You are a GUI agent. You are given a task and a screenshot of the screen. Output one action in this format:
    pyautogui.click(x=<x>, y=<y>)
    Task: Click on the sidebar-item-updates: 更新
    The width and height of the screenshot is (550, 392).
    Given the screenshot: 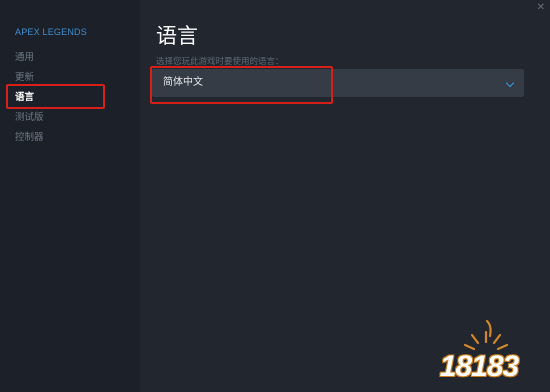 What is the action you would take?
    pyautogui.click(x=70, y=78)
    